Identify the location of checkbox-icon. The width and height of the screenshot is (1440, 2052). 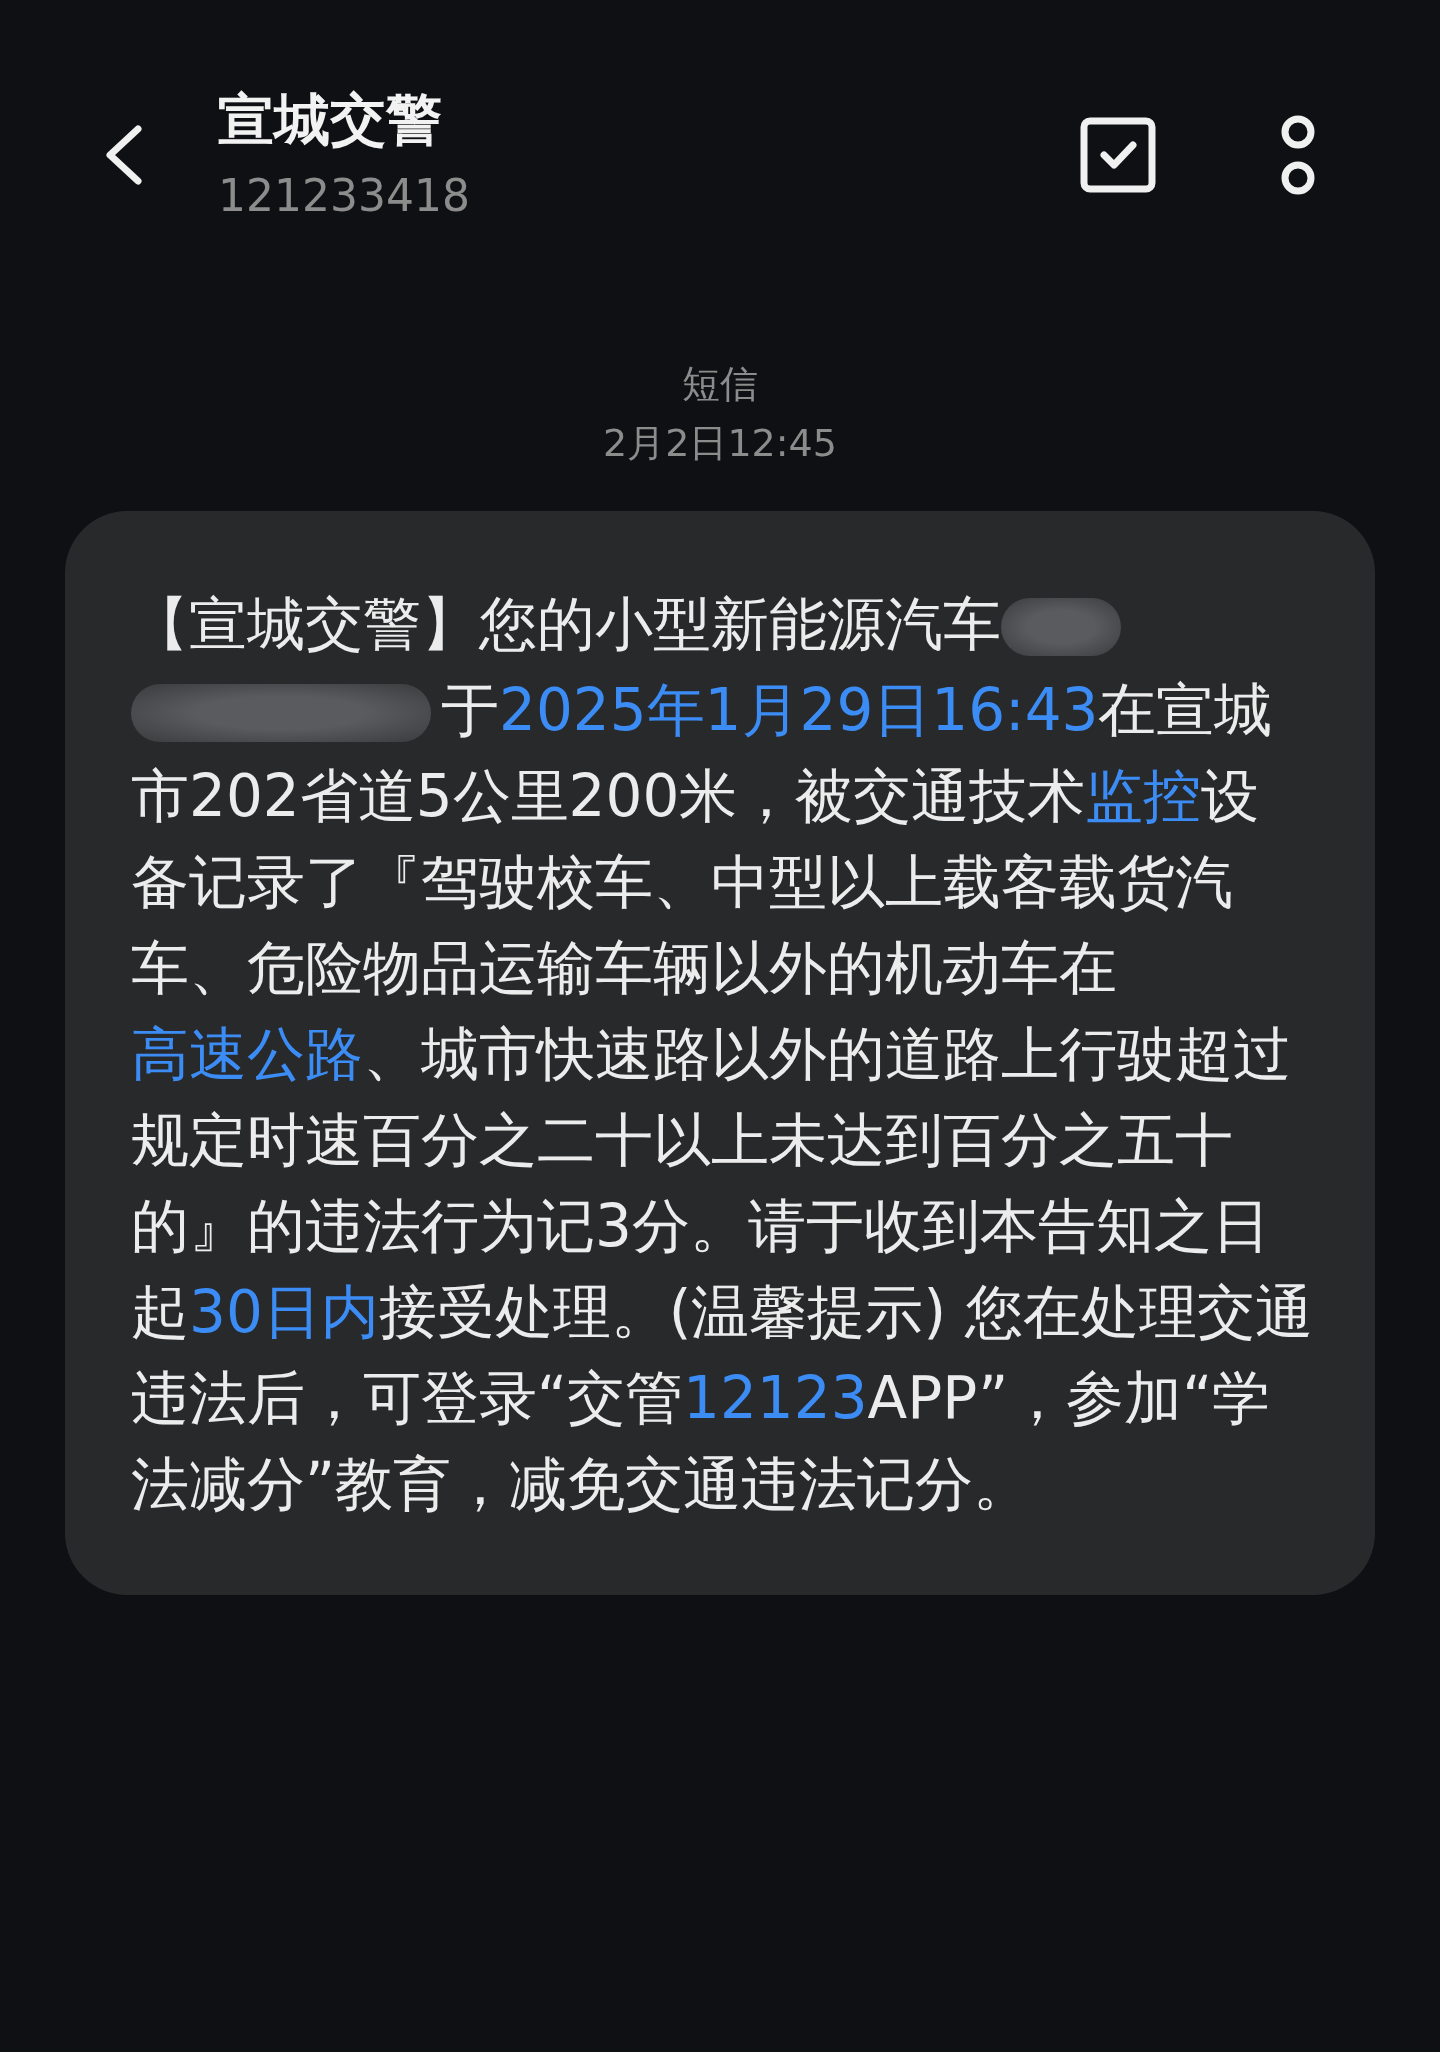
(1118, 155).